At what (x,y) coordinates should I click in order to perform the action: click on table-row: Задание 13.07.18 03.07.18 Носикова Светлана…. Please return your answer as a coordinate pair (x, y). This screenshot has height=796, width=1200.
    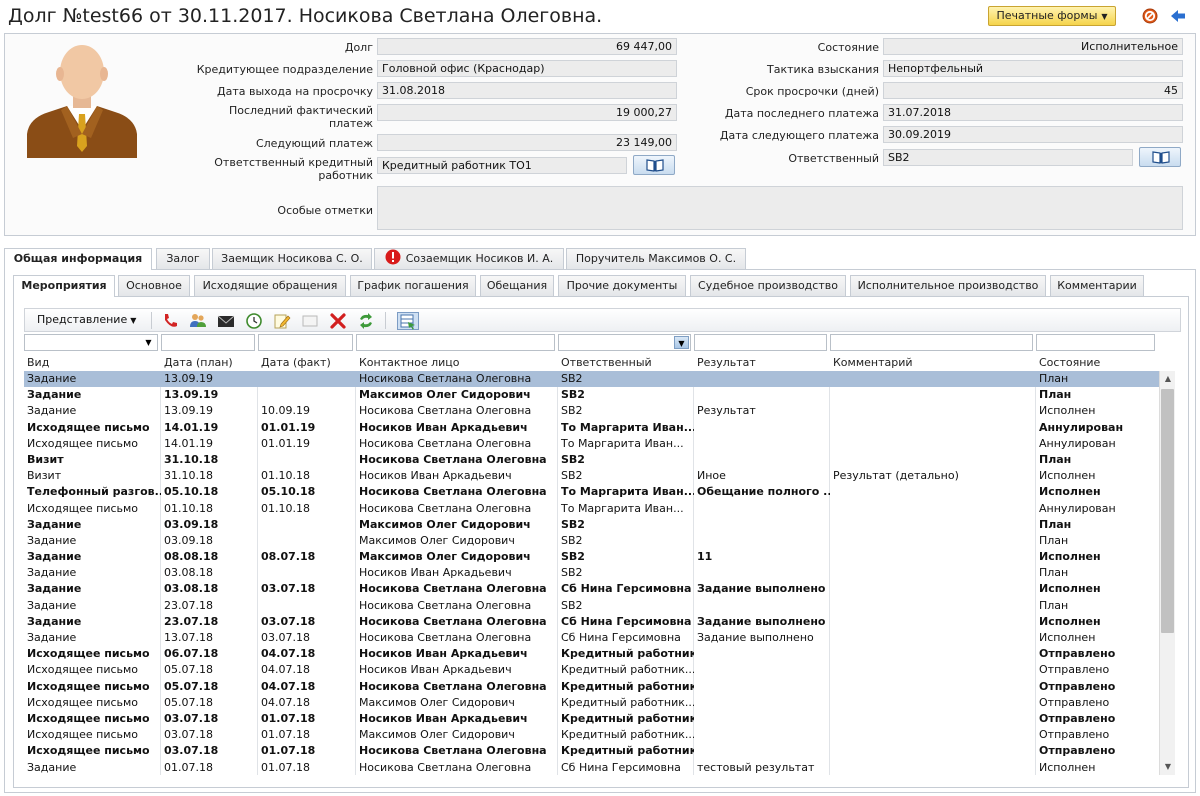
    Looking at the image, I should click on (591, 638).